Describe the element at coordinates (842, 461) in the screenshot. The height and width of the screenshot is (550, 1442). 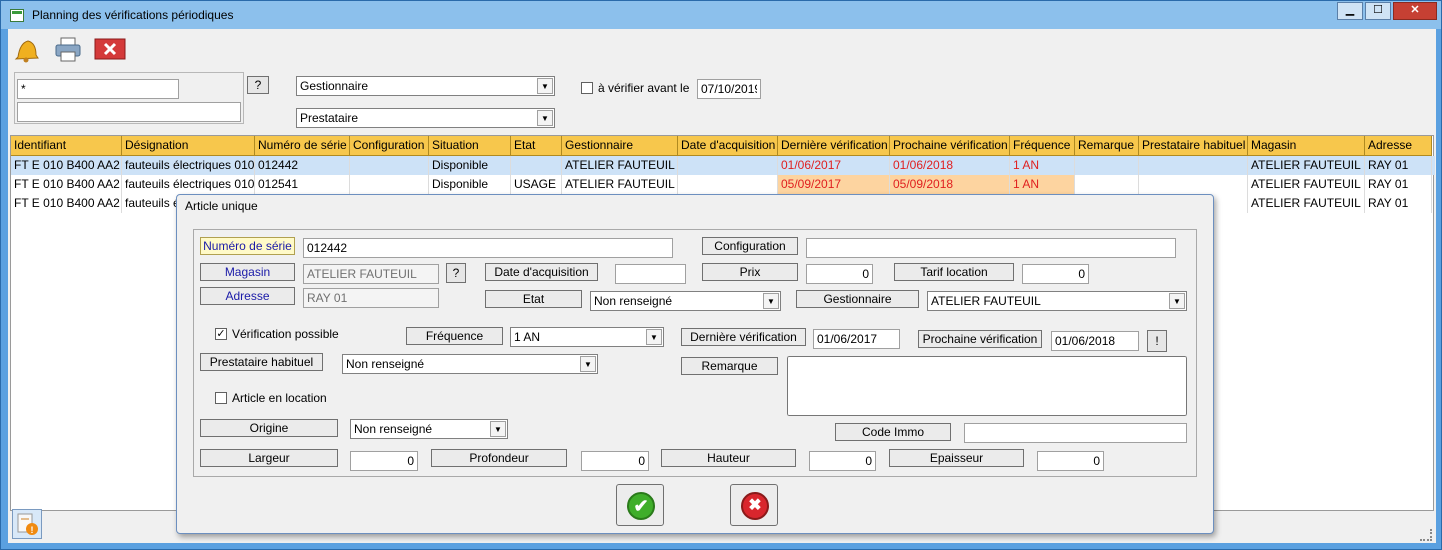
I see `hauteur-input` at that location.